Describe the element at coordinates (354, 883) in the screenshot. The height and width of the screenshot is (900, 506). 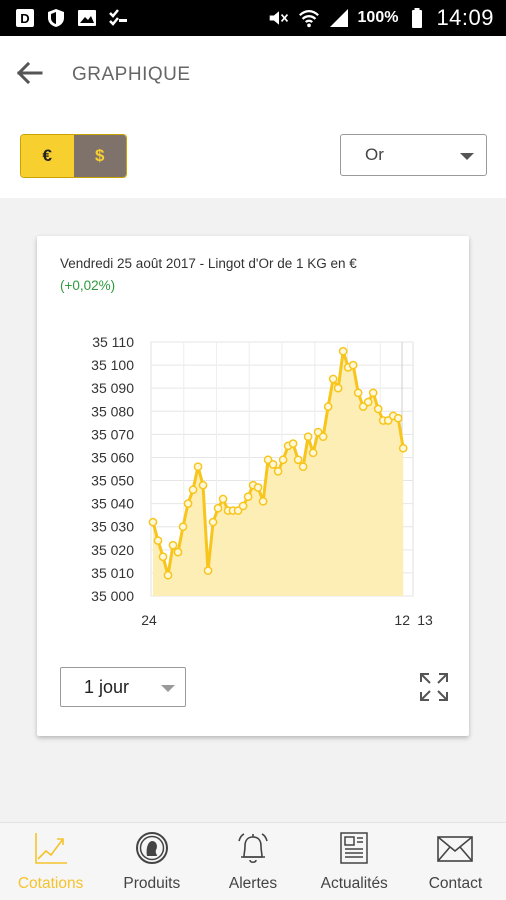
I see `nav-label: Actualités` at that location.